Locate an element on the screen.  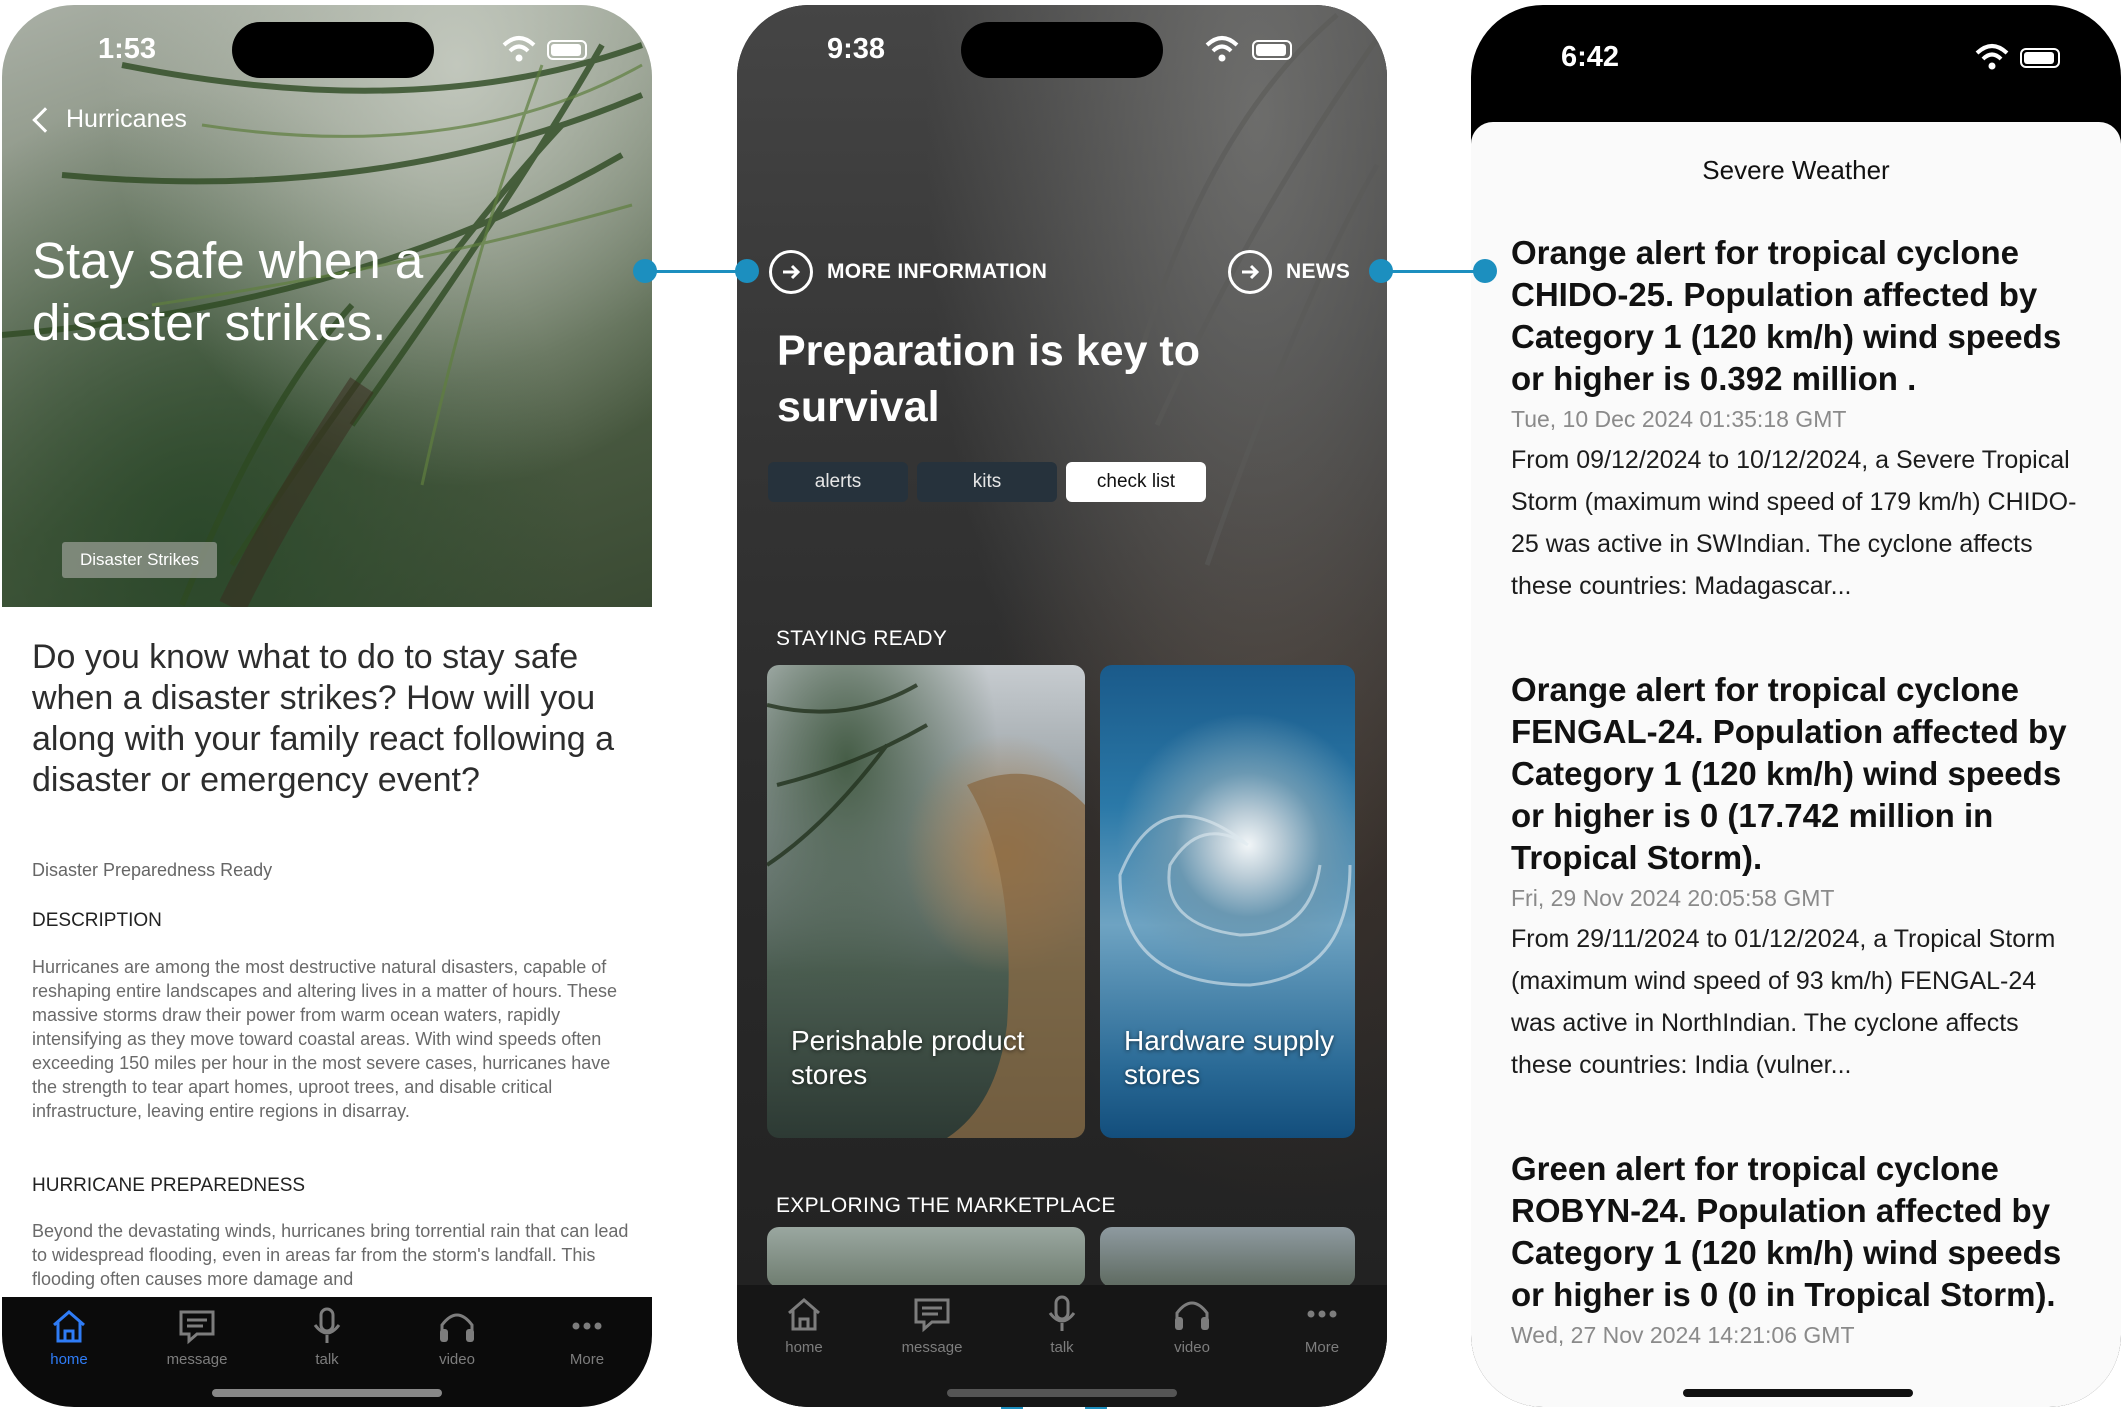
status-bar: 9:38 is located at coordinates (1062, 60).